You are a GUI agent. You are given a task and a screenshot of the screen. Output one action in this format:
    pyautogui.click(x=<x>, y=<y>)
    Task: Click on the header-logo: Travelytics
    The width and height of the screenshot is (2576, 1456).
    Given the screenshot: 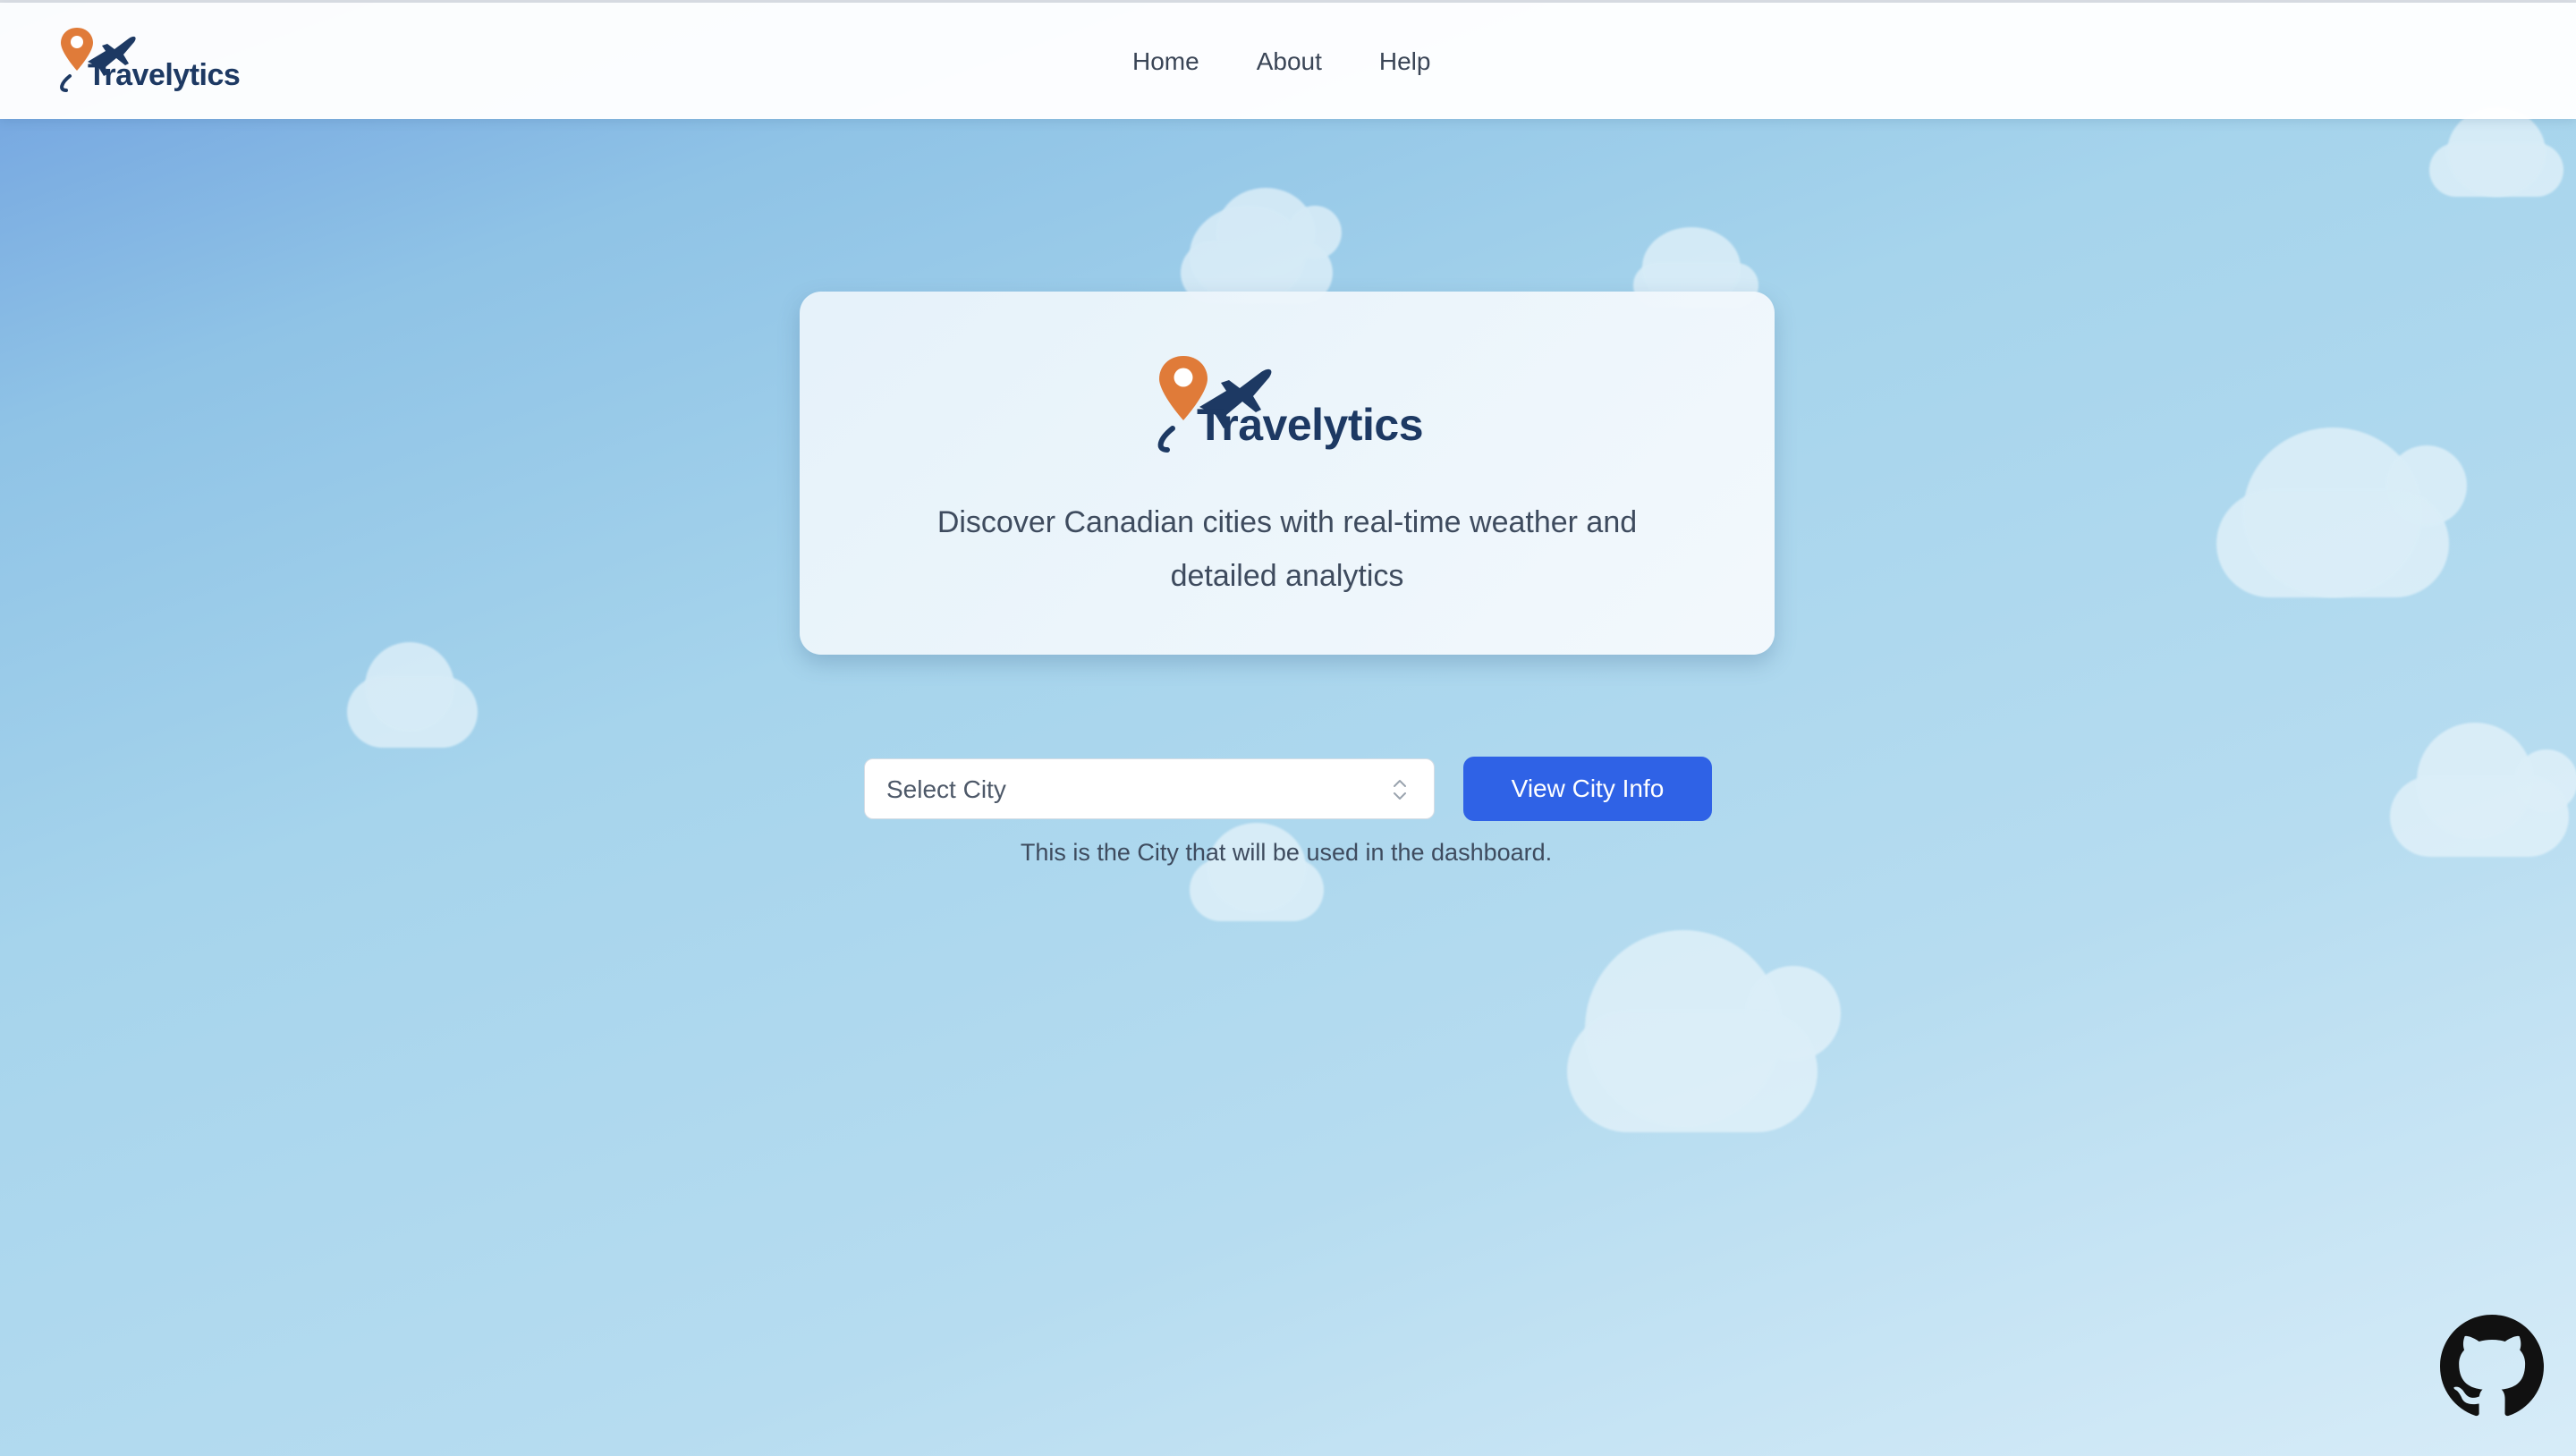 What is the action you would take?
    pyautogui.click(x=149, y=62)
    